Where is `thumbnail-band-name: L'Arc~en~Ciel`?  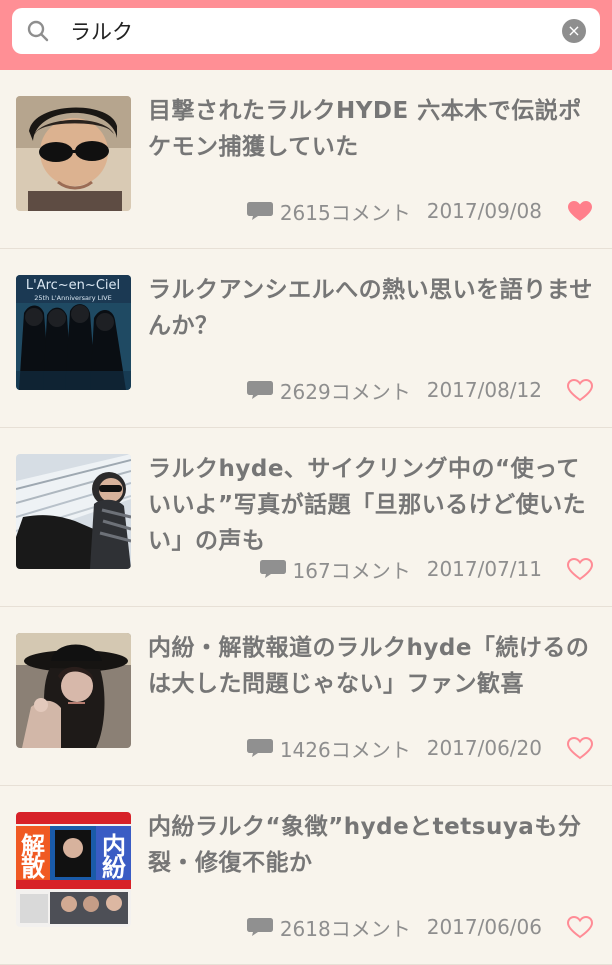 thumbnail-band-name: L'Arc~en~Ciel is located at coordinates (73, 285).